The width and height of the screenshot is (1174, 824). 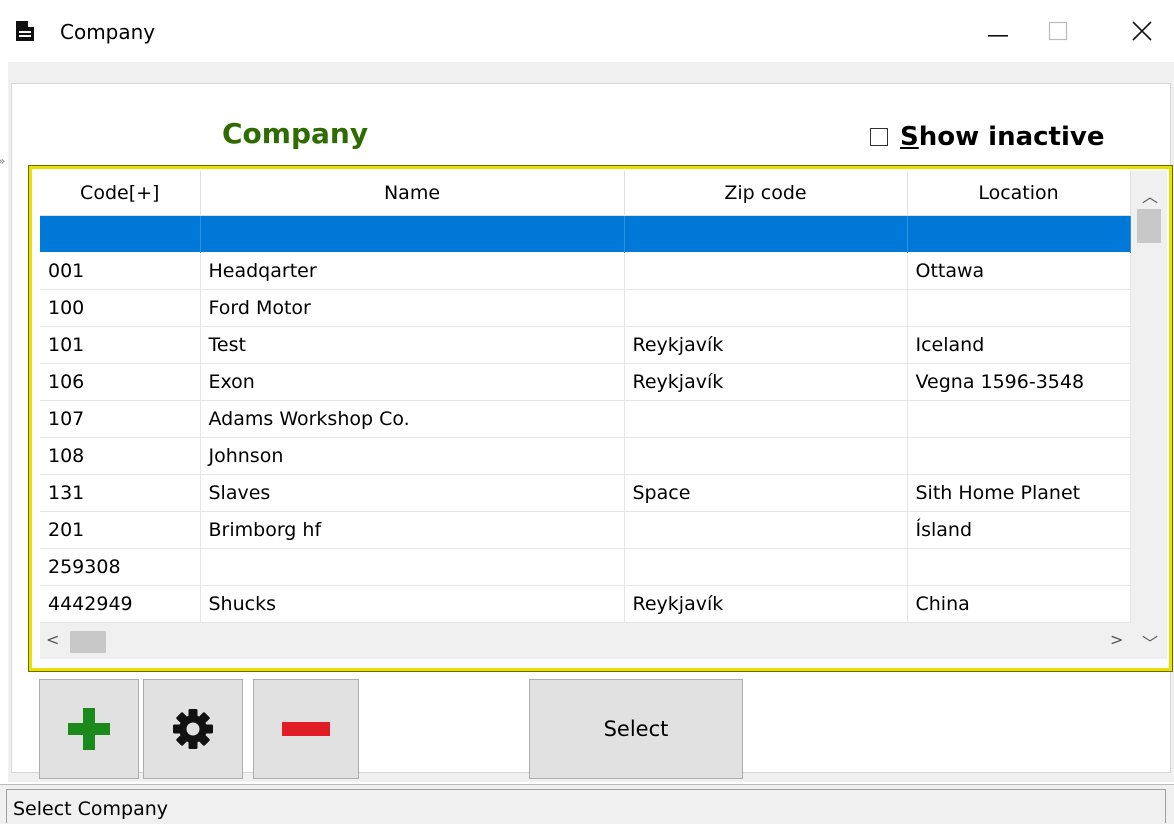 What do you see at coordinates (412, 308) in the screenshot?
I see `cell-name: Ford Motor` at bounding box center [412, 308].